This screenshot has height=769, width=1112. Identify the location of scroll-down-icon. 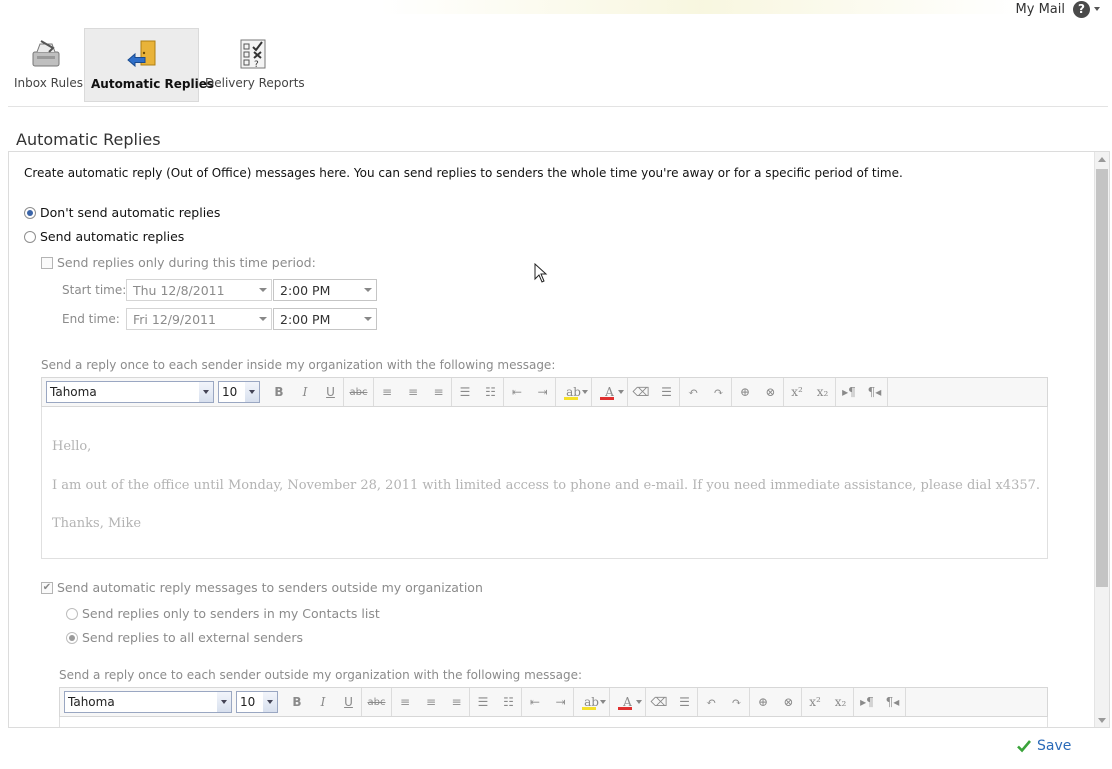
(1102, 720).